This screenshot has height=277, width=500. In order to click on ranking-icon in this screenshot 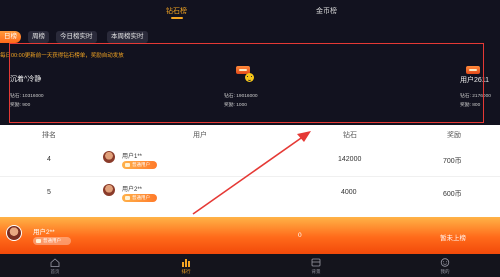, I will do `click(186, 263)`.